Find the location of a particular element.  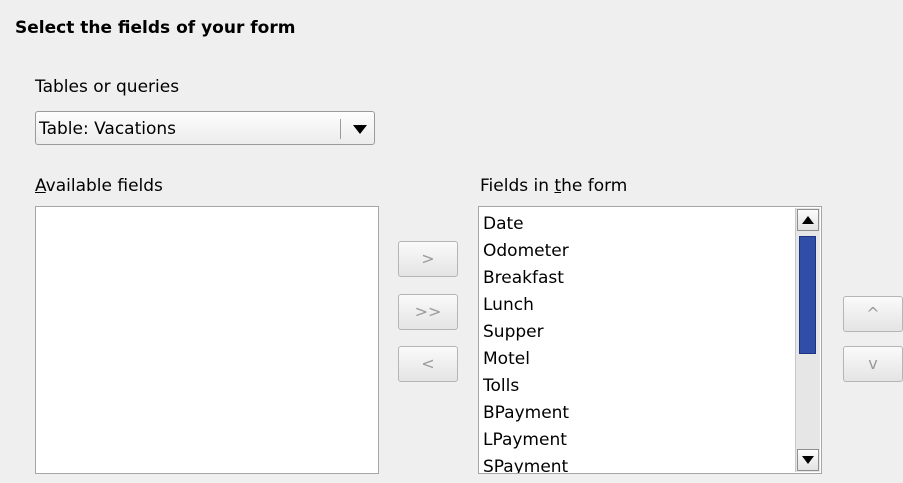

form-field-item: Supper is located at coordinates (526, 333).